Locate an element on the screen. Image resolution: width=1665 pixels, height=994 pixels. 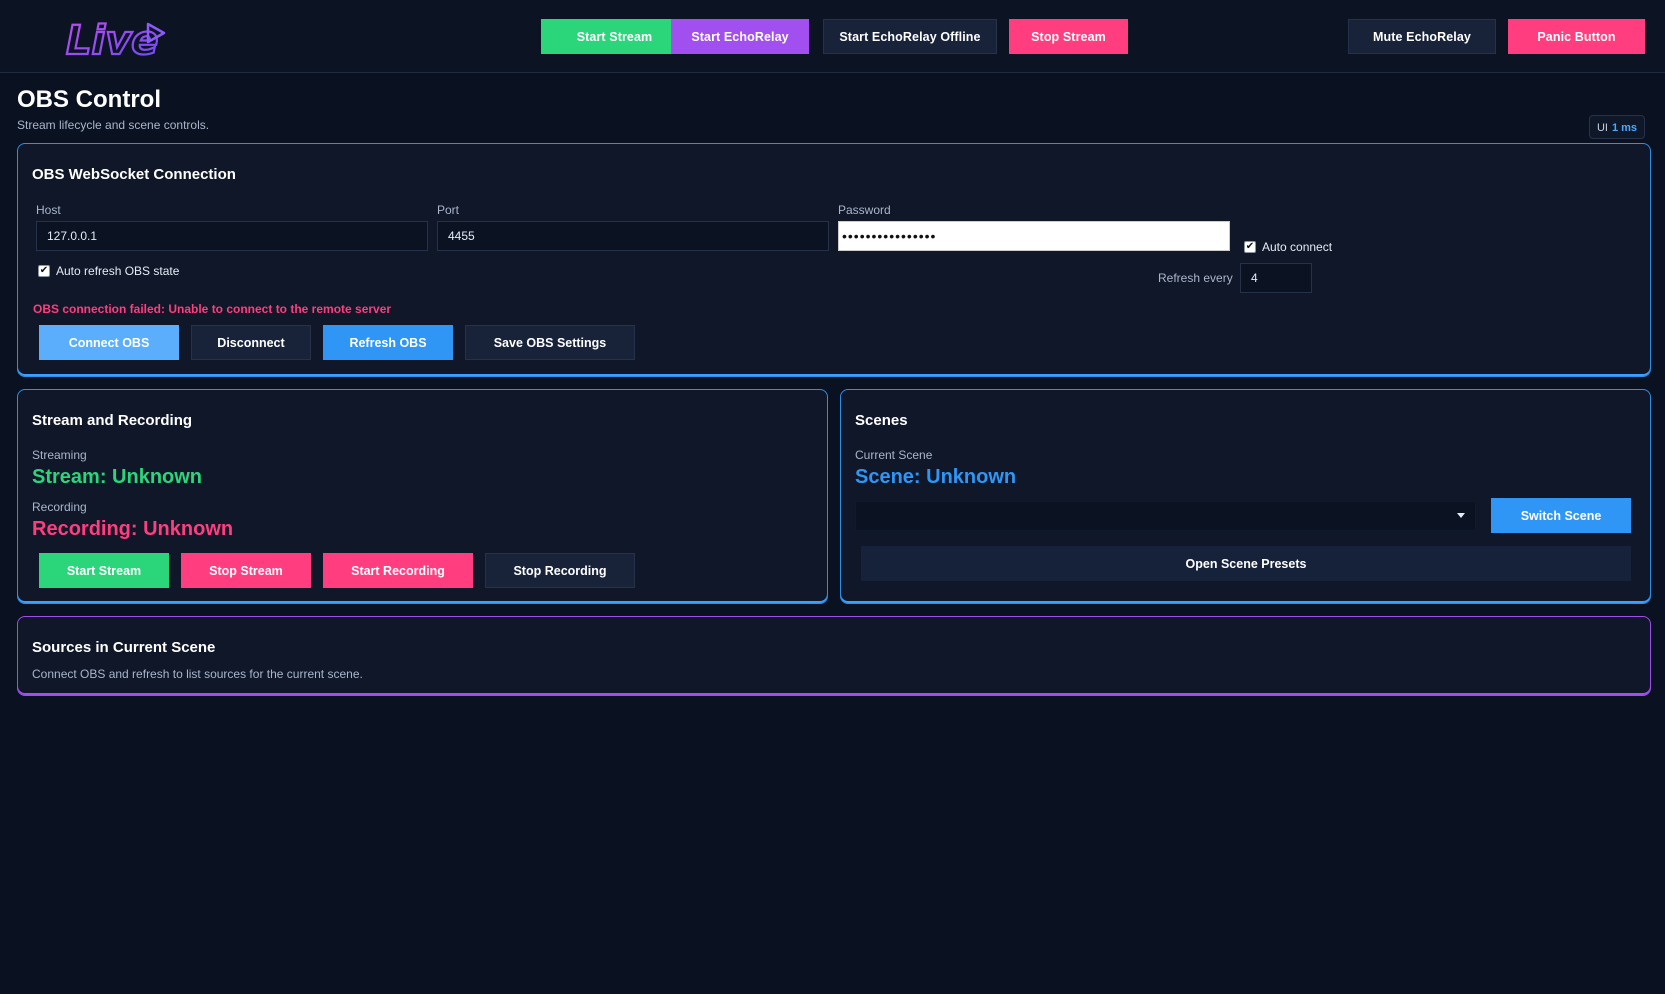
switch-scene-button: Switch Scene is located at coordinates (1561, 515).